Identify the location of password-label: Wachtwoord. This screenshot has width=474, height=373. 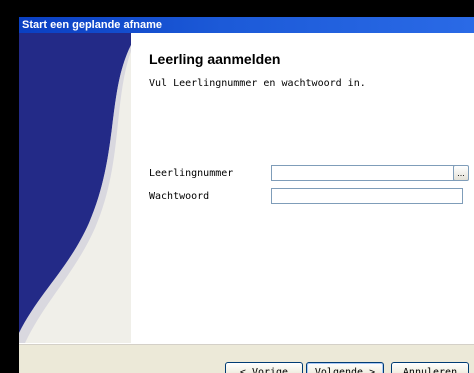
(179, 196).